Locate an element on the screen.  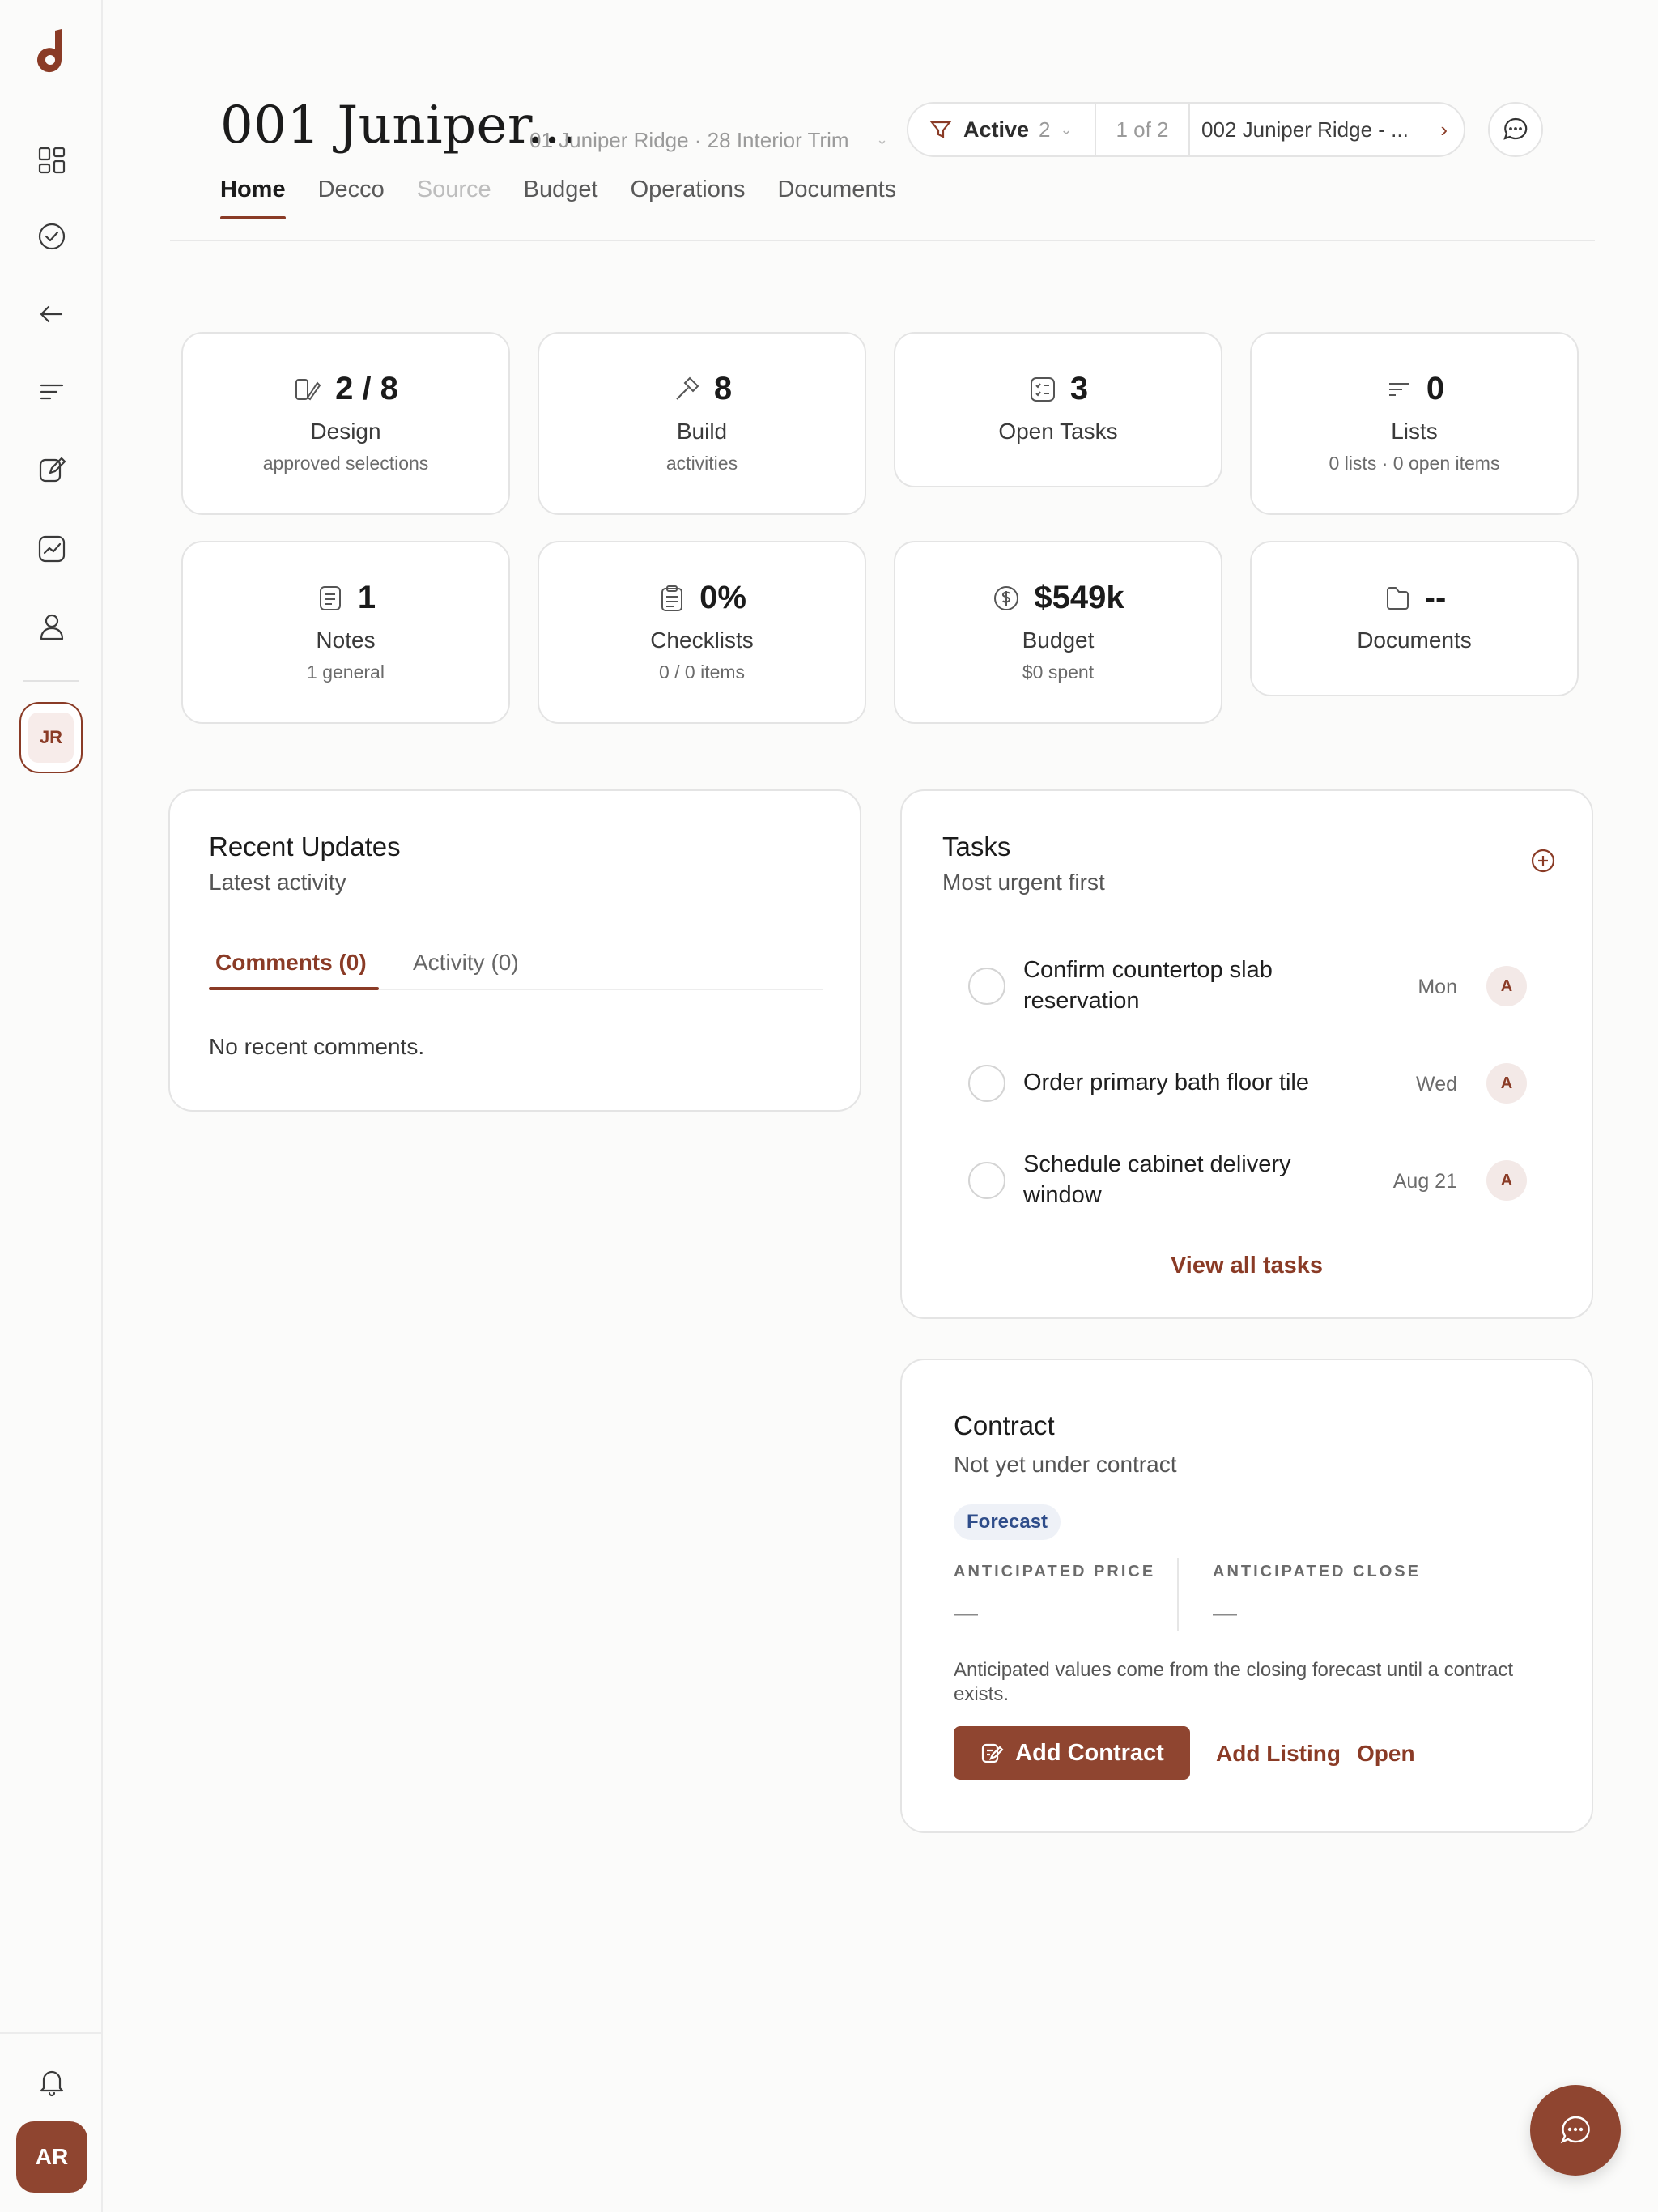
stat-name: Lists is located at coordinates (1414, 431).